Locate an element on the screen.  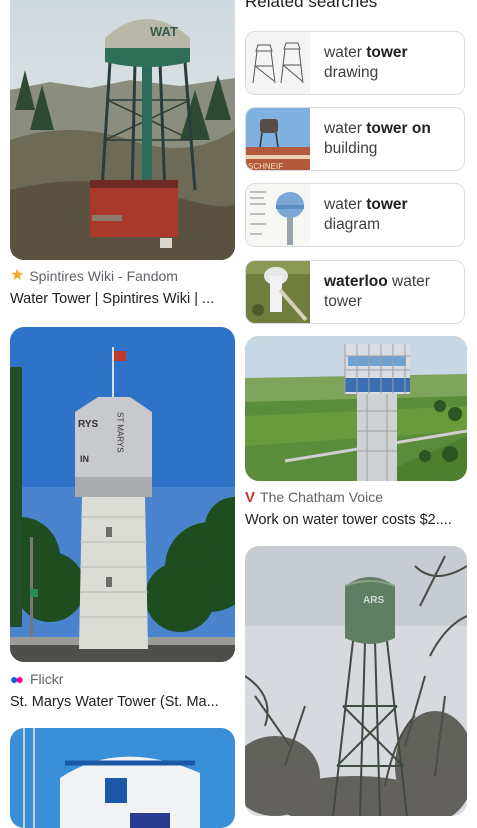
related-search-waterloo-water-tower: waterloo water tower is located at coordinates (355, 292).